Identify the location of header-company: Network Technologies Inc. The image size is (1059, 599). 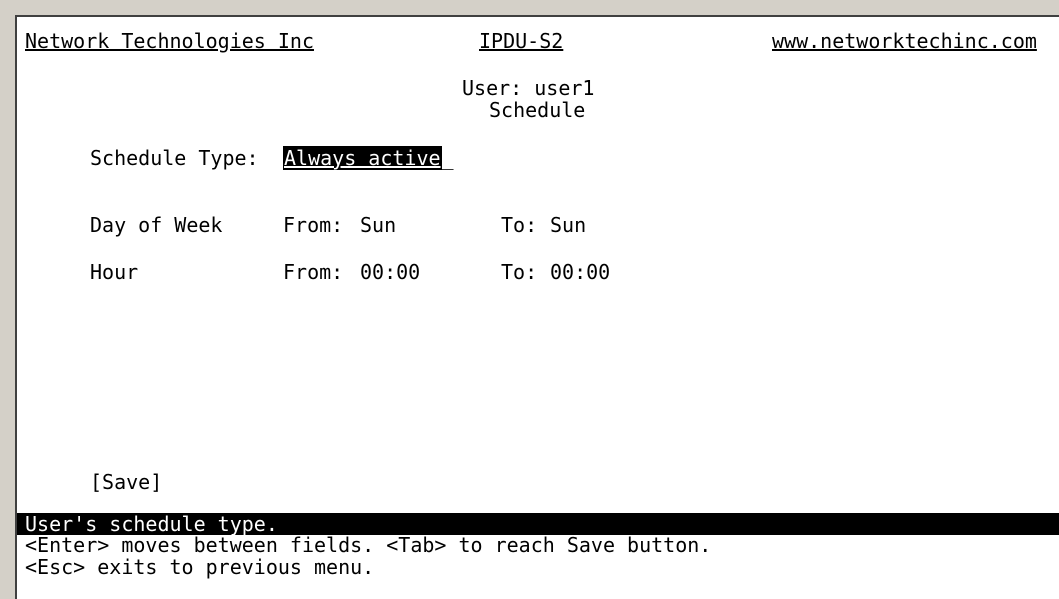
(169, 41).